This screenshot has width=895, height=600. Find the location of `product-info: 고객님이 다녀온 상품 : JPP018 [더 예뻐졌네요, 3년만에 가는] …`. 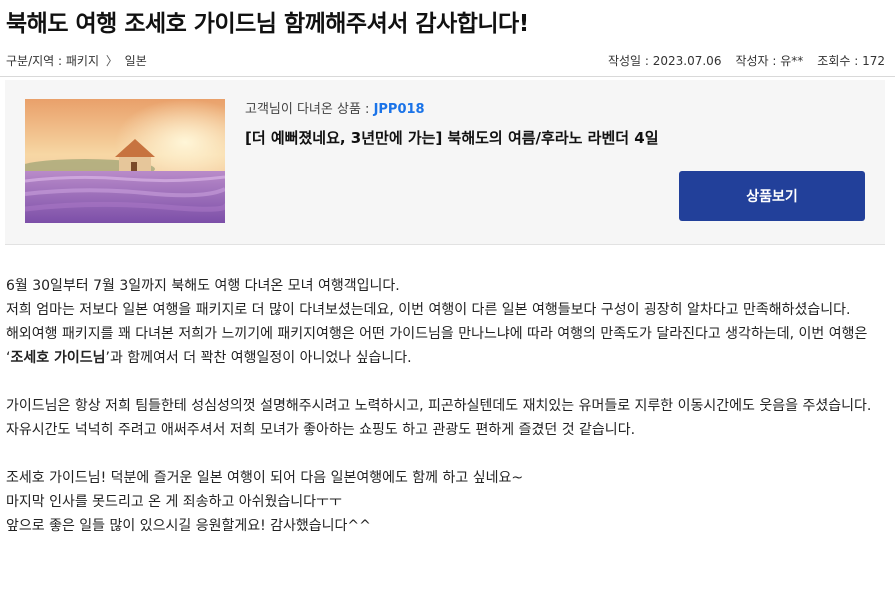

product-info: 고객님이 다녀온 상품 : JPP018 [더 예뻐졌네요, 3년만에 가는] … is located at coordinates (555, 123).